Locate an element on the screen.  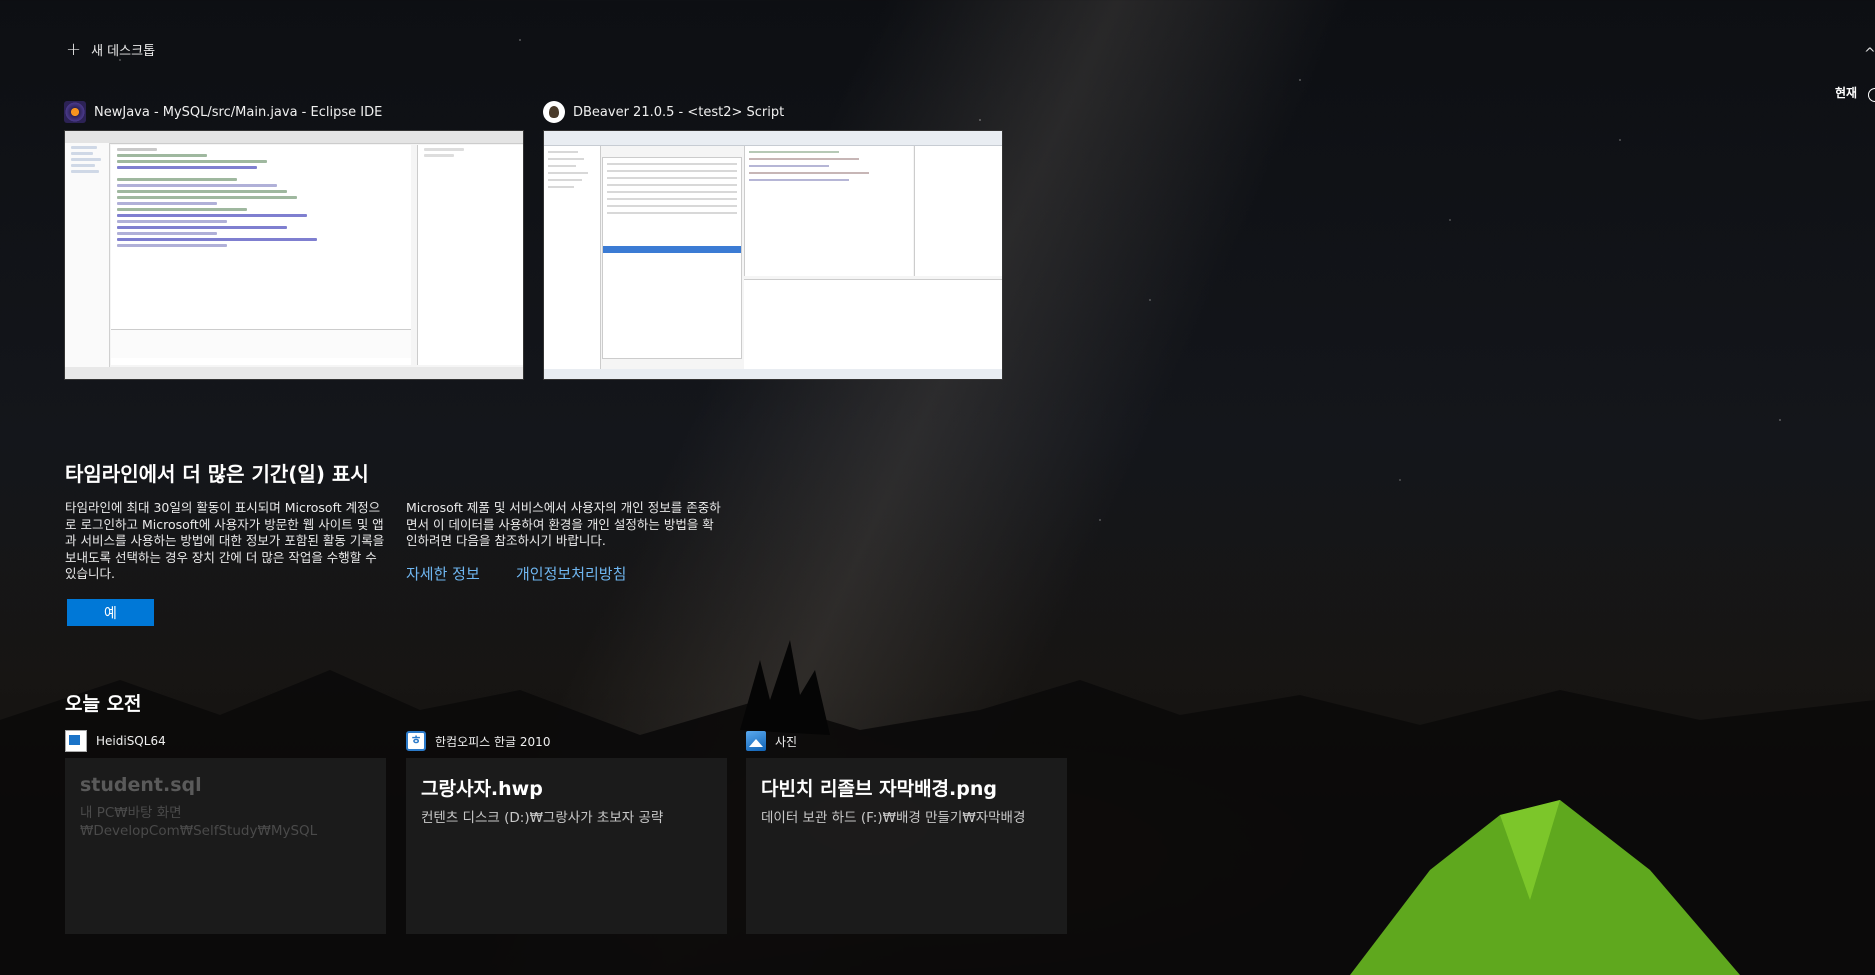
new-desktop-label: 새 데스크톱 is located at coordinates (123, 51).